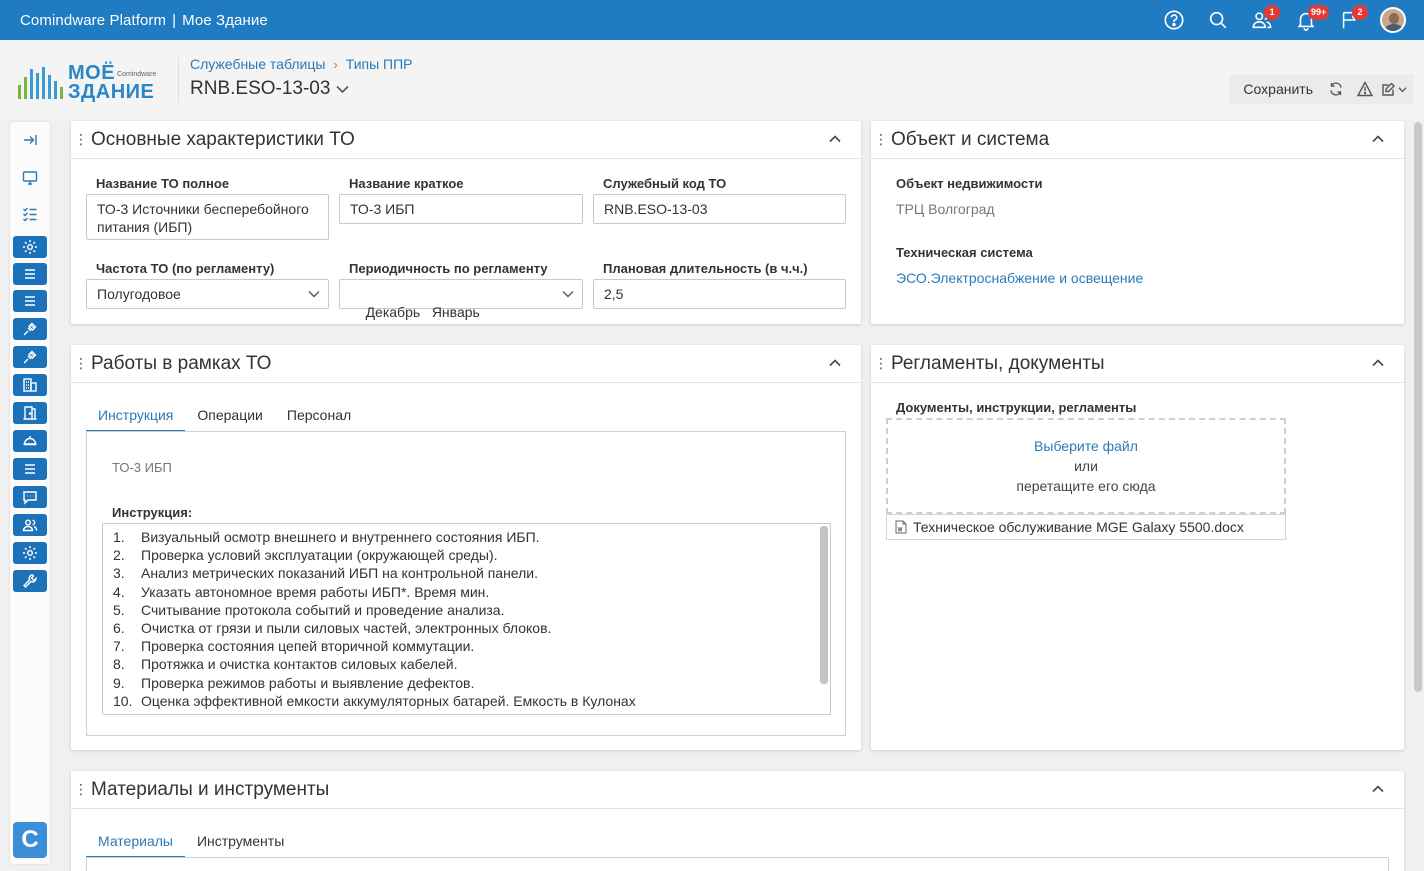  I want to click on app-logo: МОЁ Comindware ЗДАНИЕ, so click(90, 82).